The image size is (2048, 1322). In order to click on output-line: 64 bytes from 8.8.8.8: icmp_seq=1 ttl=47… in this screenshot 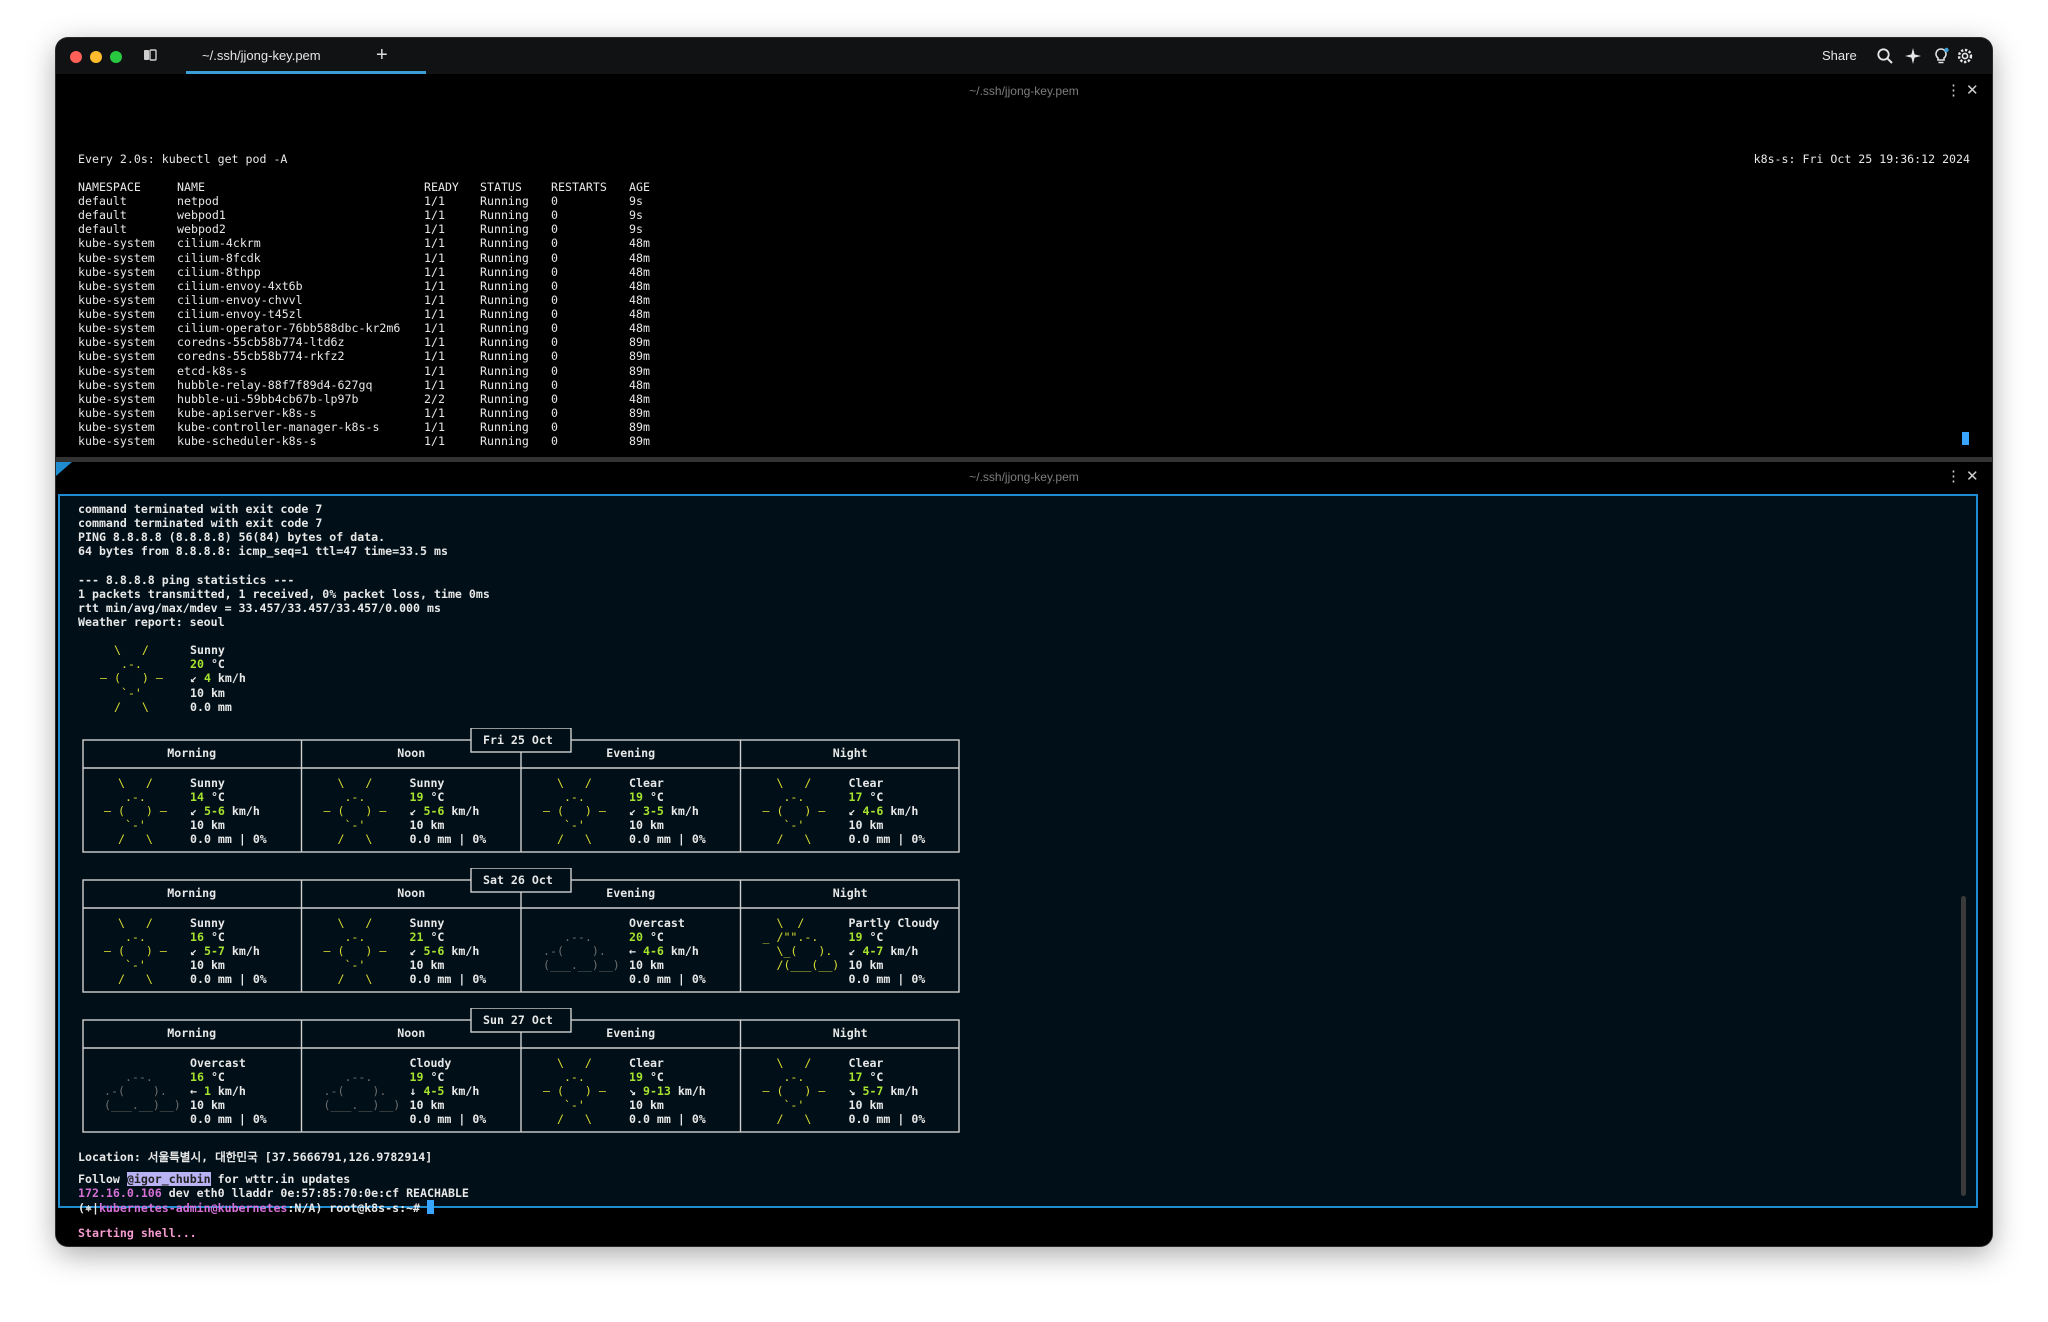, I will do `click(263, 551)`.